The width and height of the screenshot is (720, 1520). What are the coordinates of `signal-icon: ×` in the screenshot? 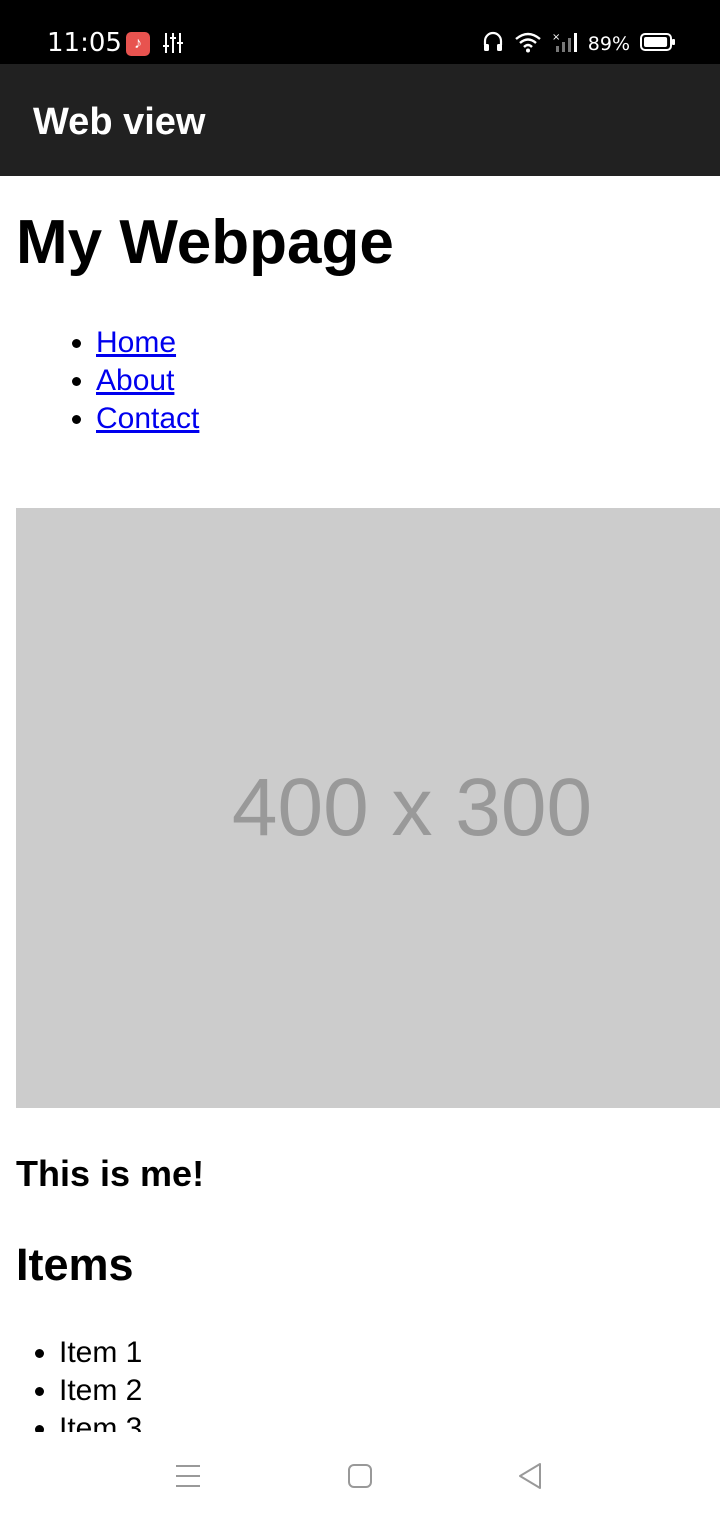 It's located at (565, 44).